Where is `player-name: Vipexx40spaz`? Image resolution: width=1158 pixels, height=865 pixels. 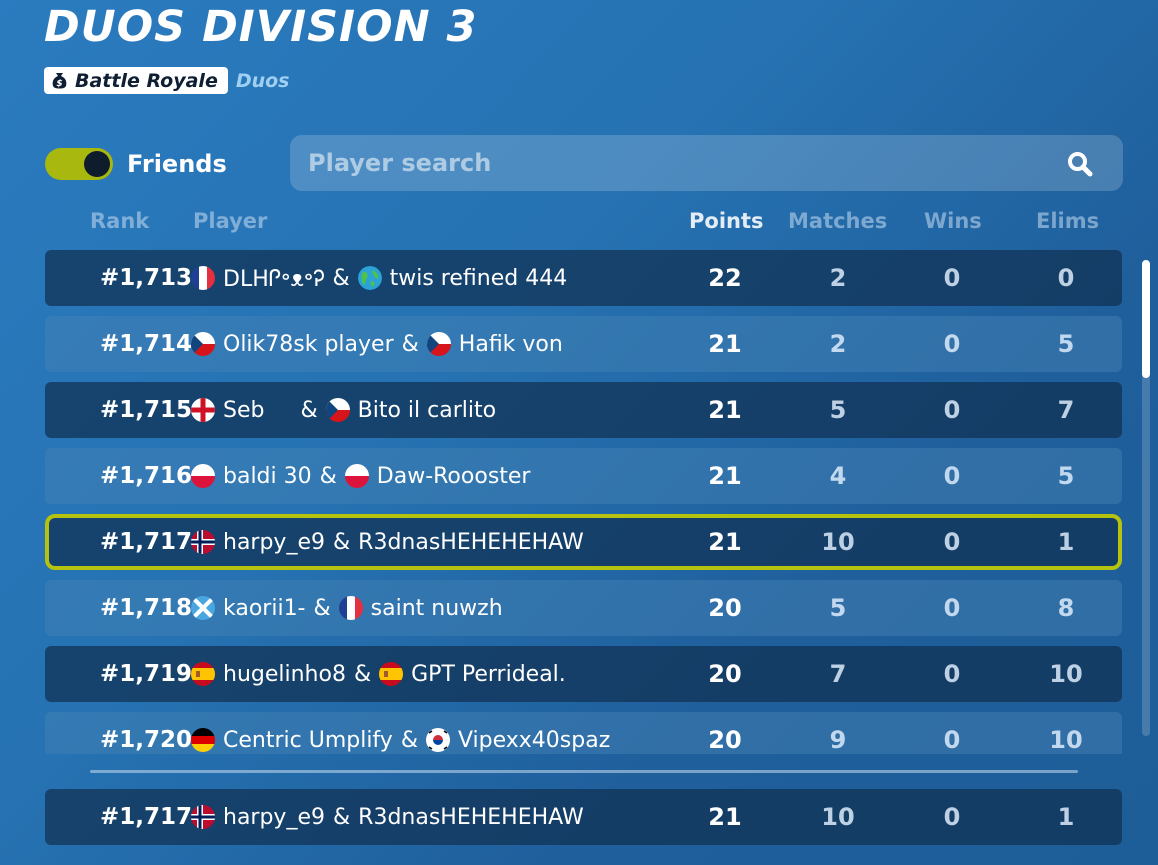
player-name: Vipexx40spaz is located at coordinates (534, 740).